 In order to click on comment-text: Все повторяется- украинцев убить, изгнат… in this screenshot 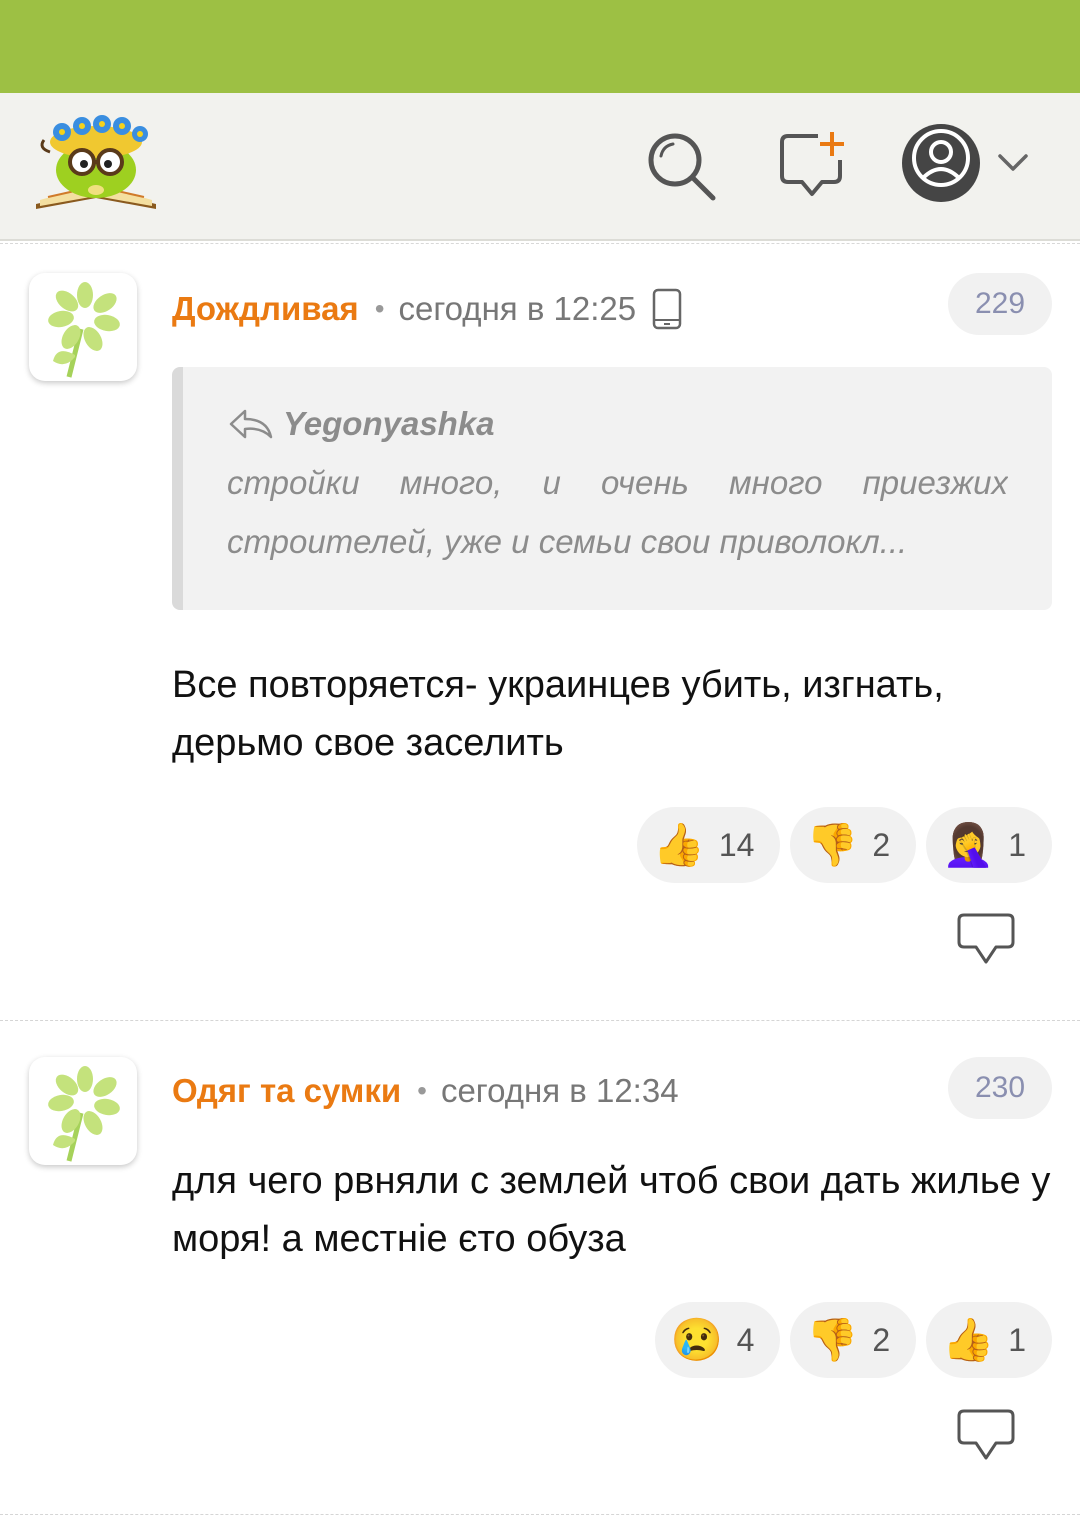, I will do `click(558, 714)`.